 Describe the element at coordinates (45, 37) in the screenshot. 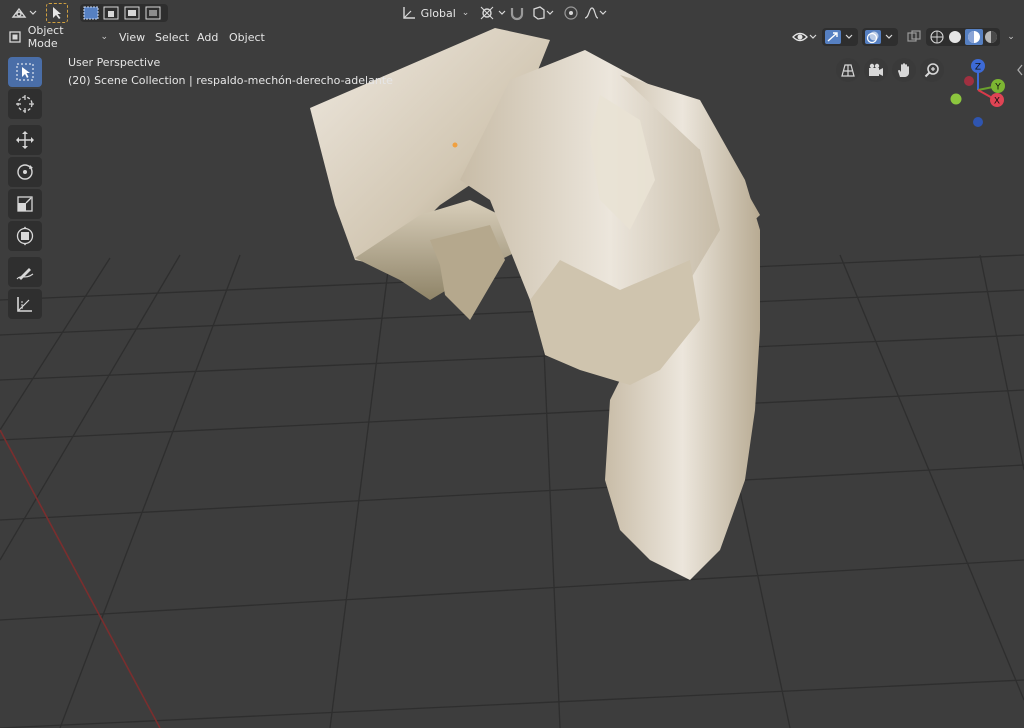

I see `mode-label: Object Mode` at that location.